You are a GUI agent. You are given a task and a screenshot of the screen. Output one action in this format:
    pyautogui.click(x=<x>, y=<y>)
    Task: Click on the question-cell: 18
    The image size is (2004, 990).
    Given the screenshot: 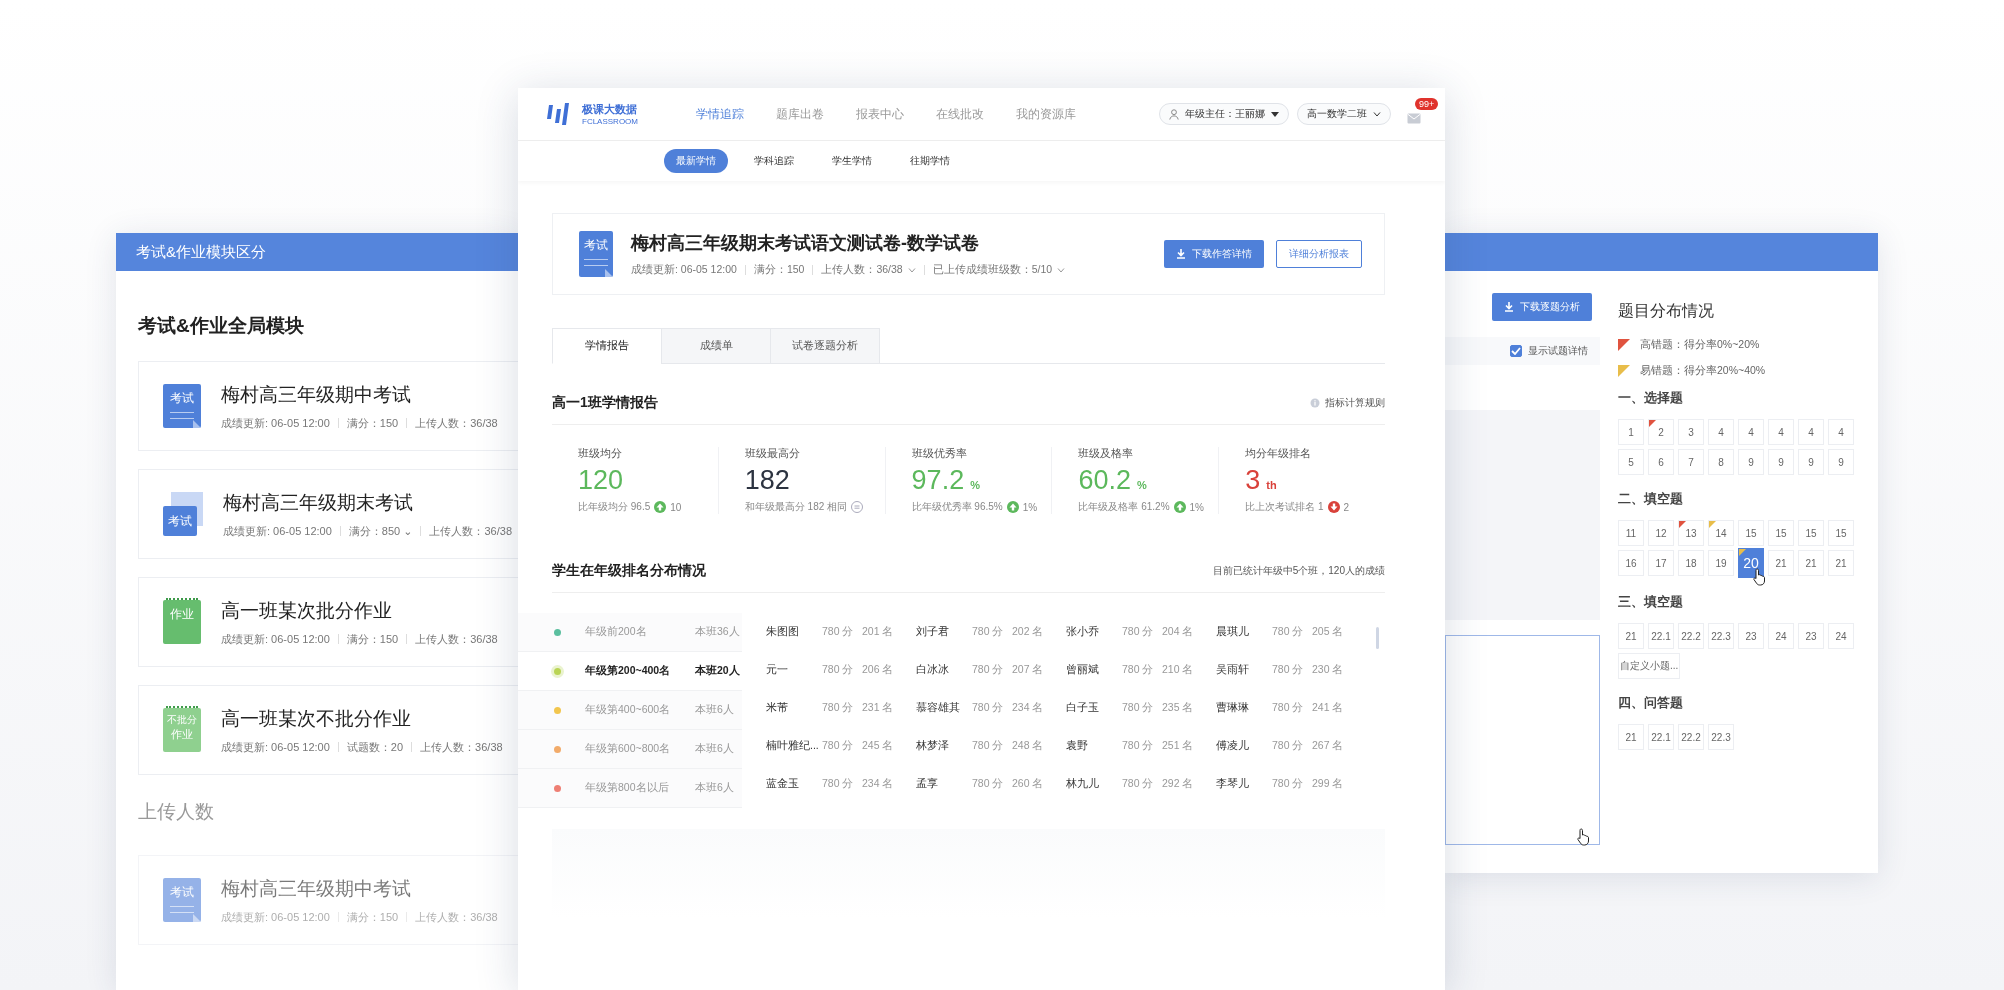 What is the action you would take?
    pyautogui.click(x=1691, y=563)
    